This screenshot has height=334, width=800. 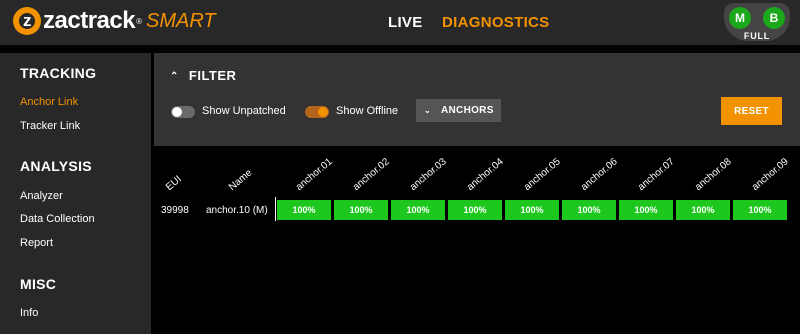 What do you see at coordinates (599, 174) in the screenshot?
I see `column-header-anchor-06: anchor.06` at bounding box center [599, 174].